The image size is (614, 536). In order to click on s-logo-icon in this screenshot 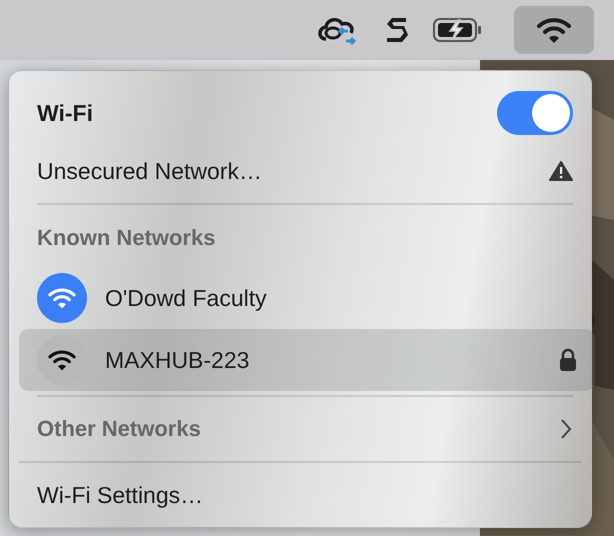, I will do `click(397, 30)`.